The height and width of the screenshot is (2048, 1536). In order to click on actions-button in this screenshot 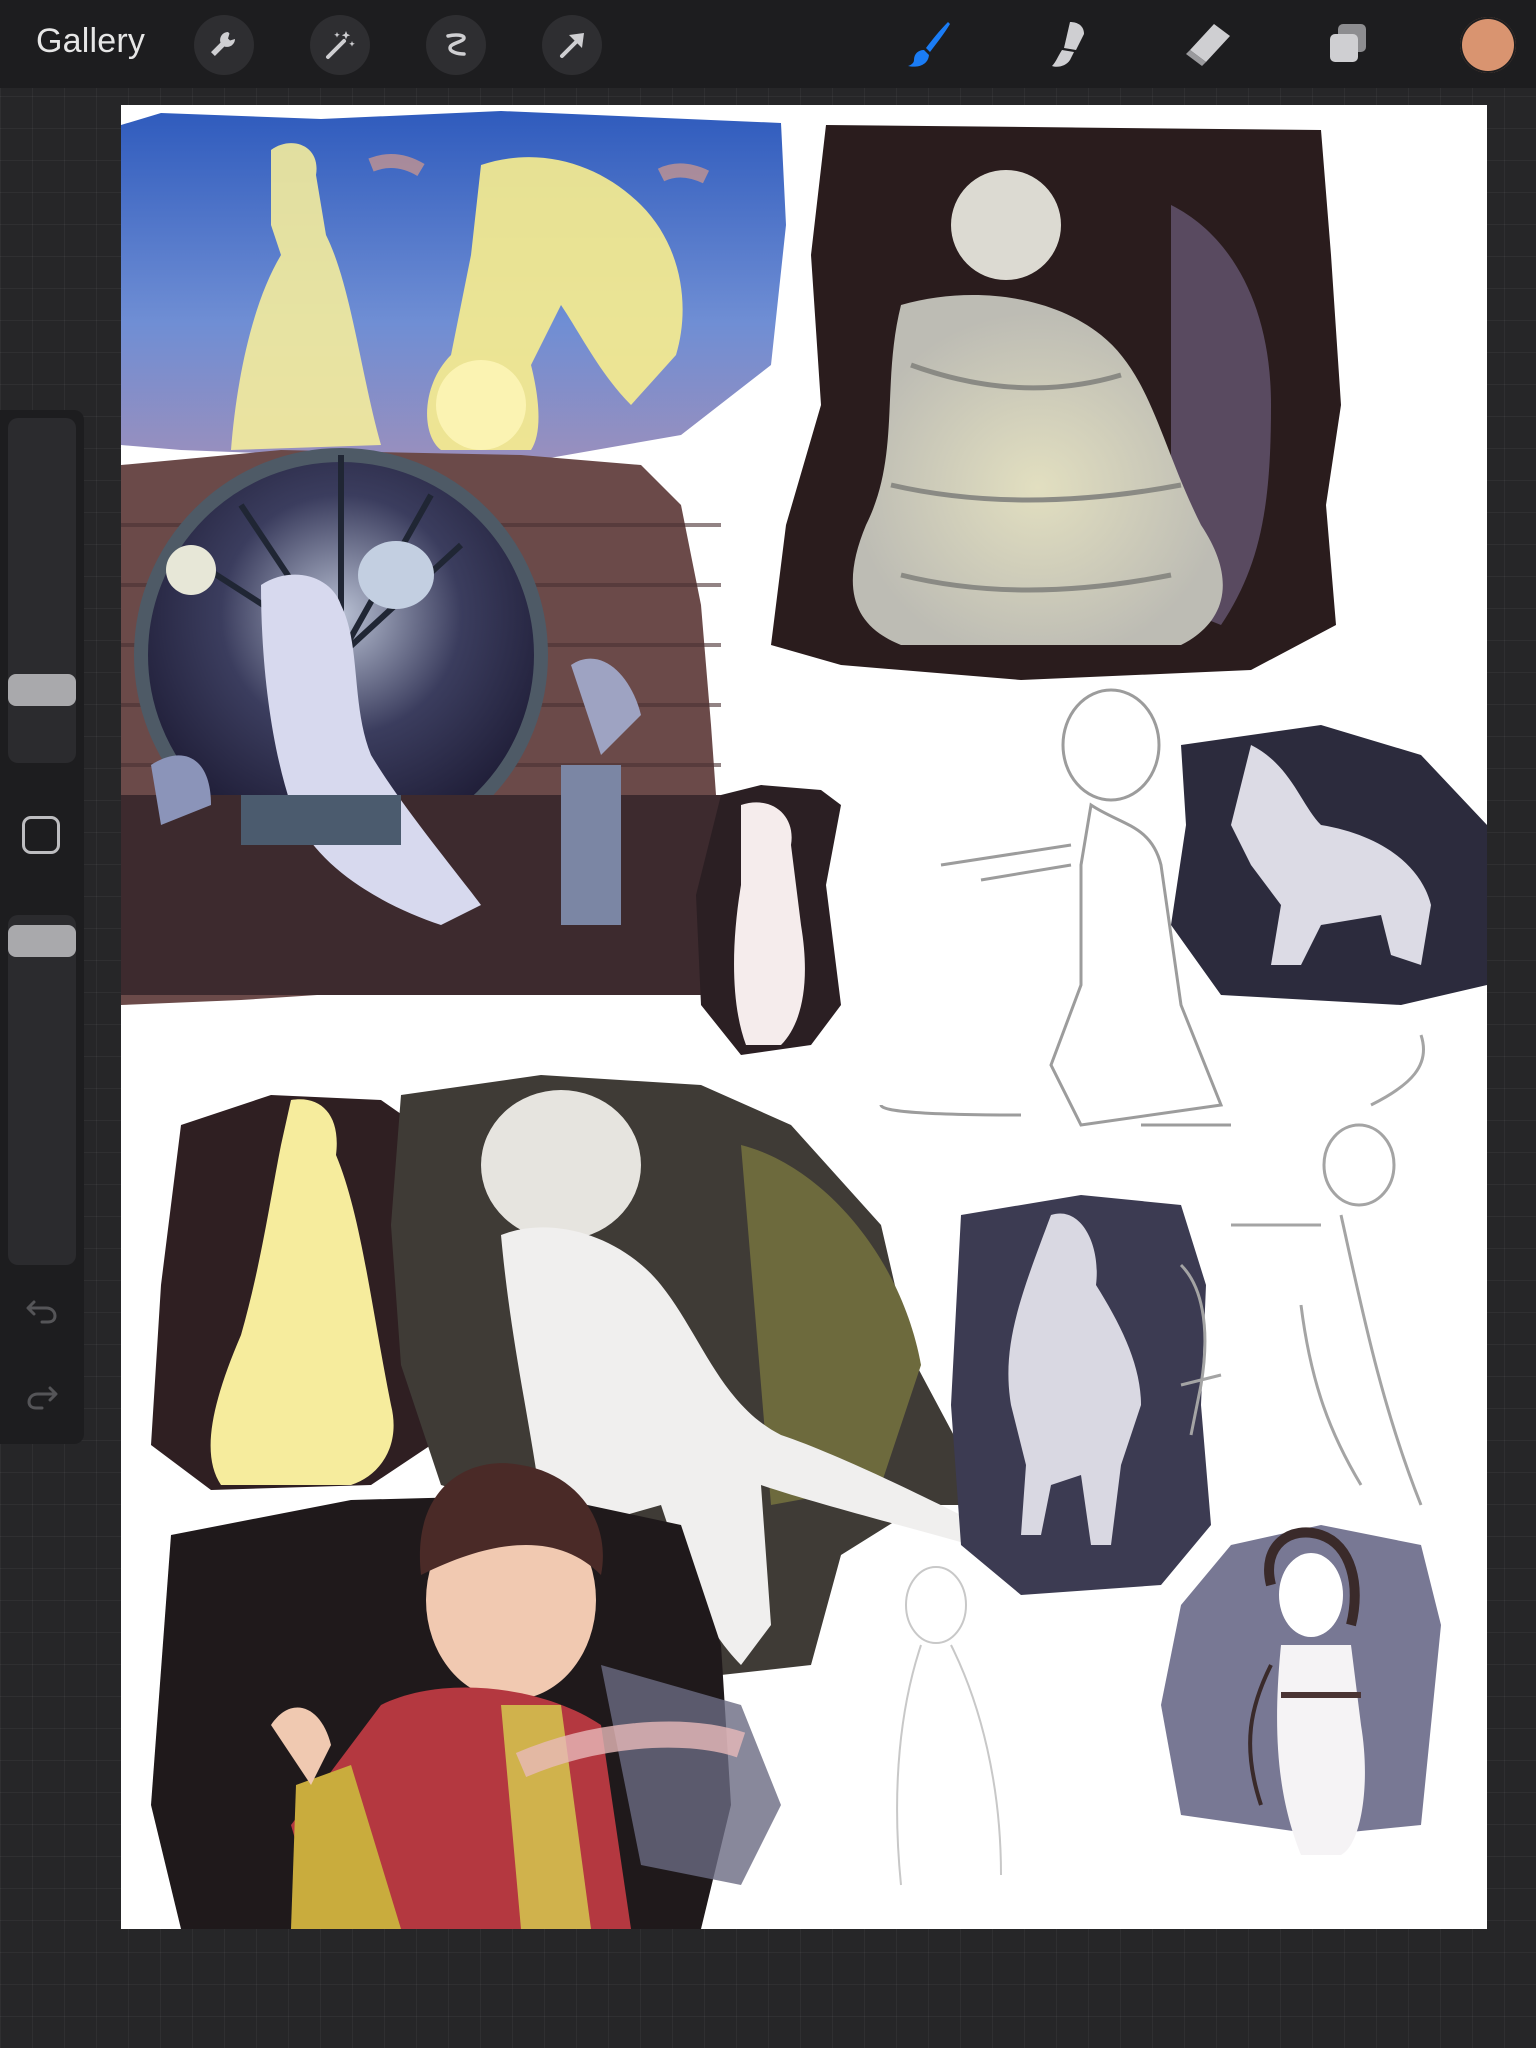, I will do `click(224, 45)`.